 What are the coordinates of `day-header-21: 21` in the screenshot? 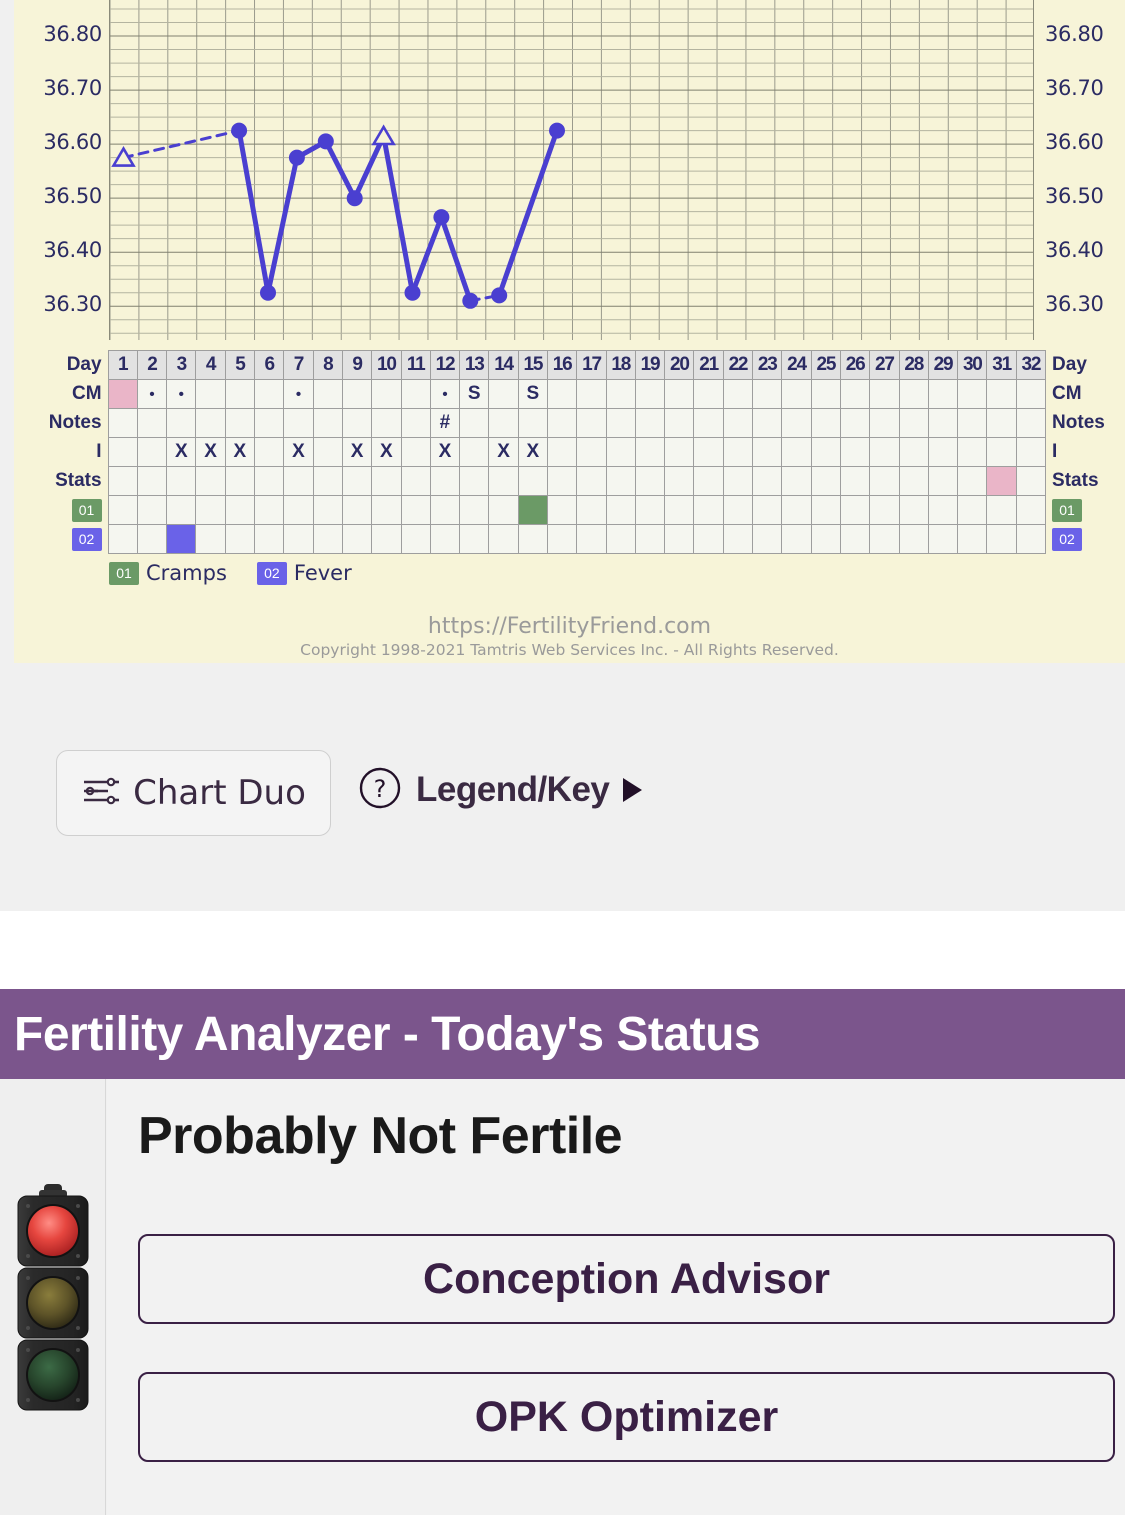 It's located at (708, 365).